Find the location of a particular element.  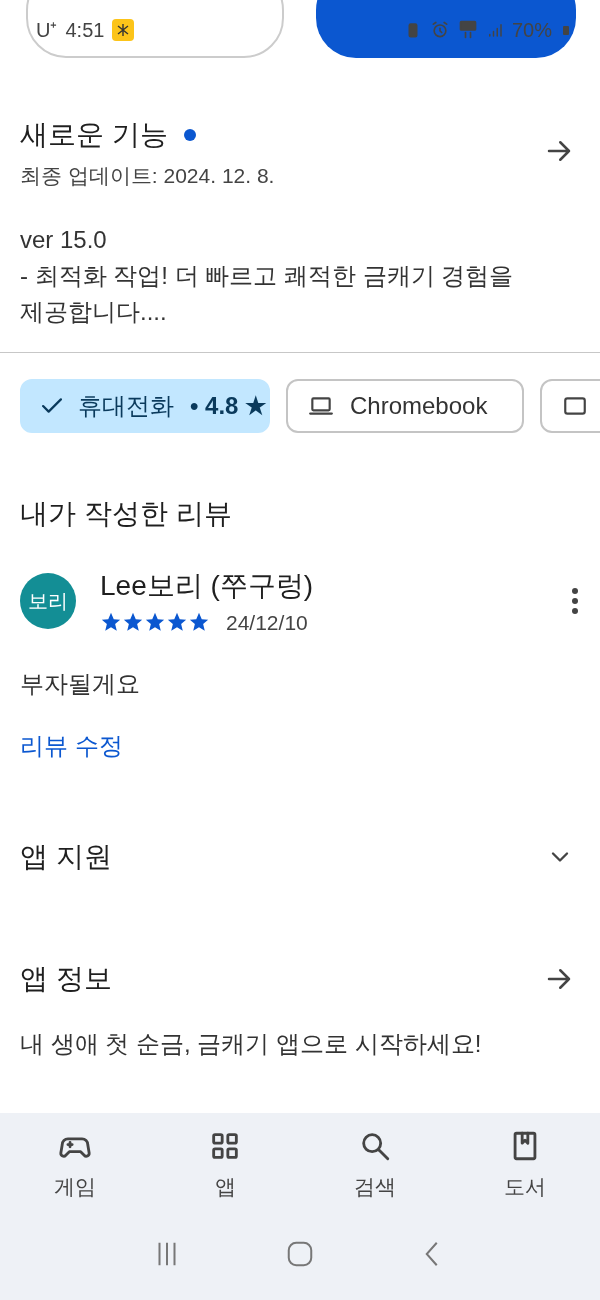

section-title: 내가 작성한 리뷰 is located at coordinates (126, 513).